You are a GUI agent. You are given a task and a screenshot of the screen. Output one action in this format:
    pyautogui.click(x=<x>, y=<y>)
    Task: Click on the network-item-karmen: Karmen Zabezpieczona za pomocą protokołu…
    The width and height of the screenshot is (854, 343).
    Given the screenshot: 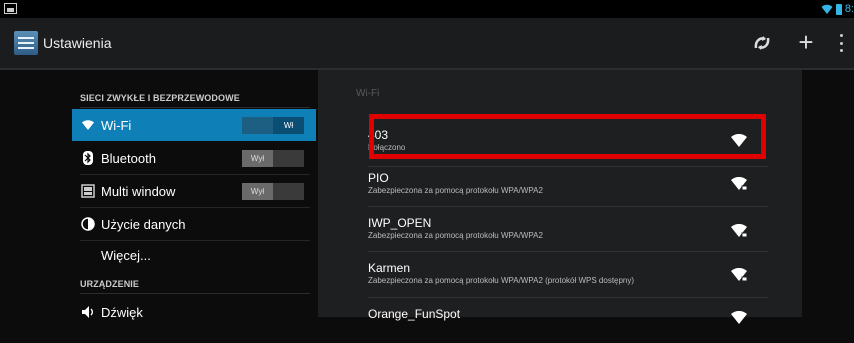 What is the action you would take?
    pyautogui.click(x=568, y=279)
    